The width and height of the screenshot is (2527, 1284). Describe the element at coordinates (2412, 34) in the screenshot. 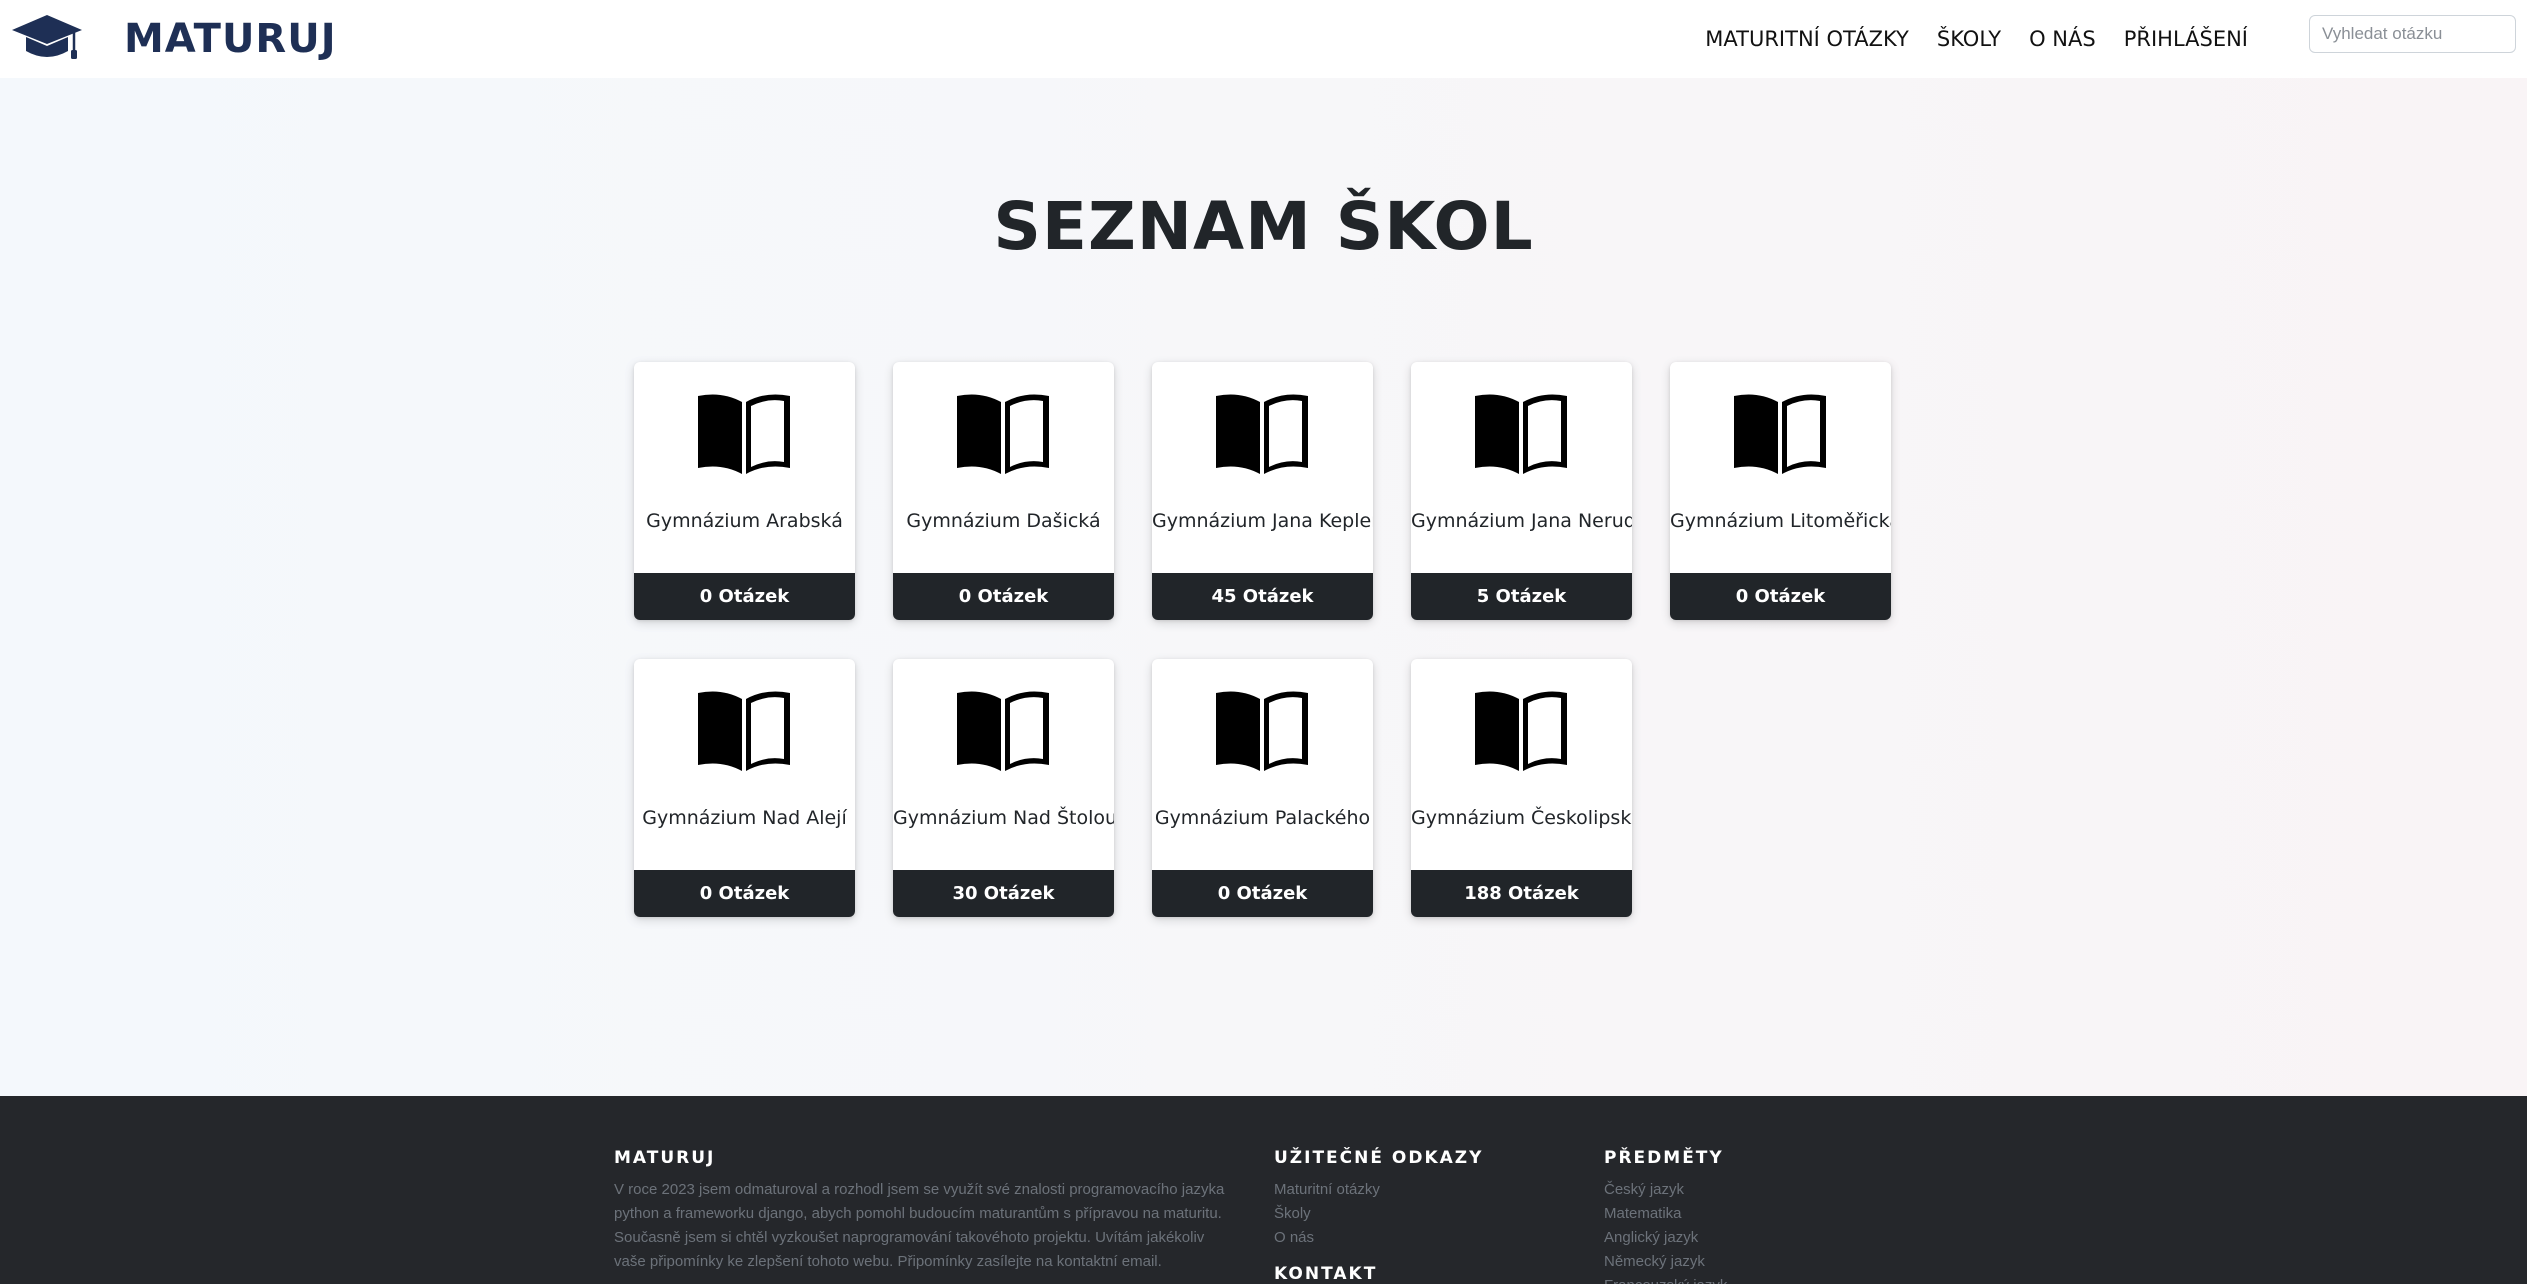

I see `search-input` at that location.